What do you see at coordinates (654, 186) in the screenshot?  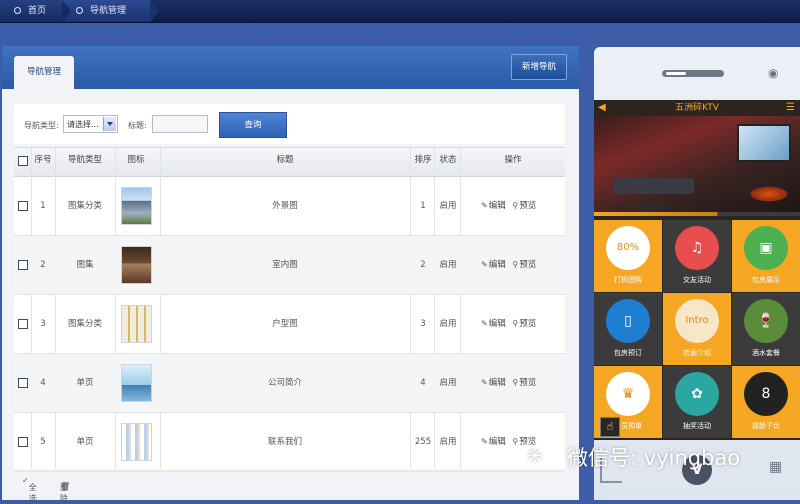 I see `sofa` at bounding box center [654, 186].